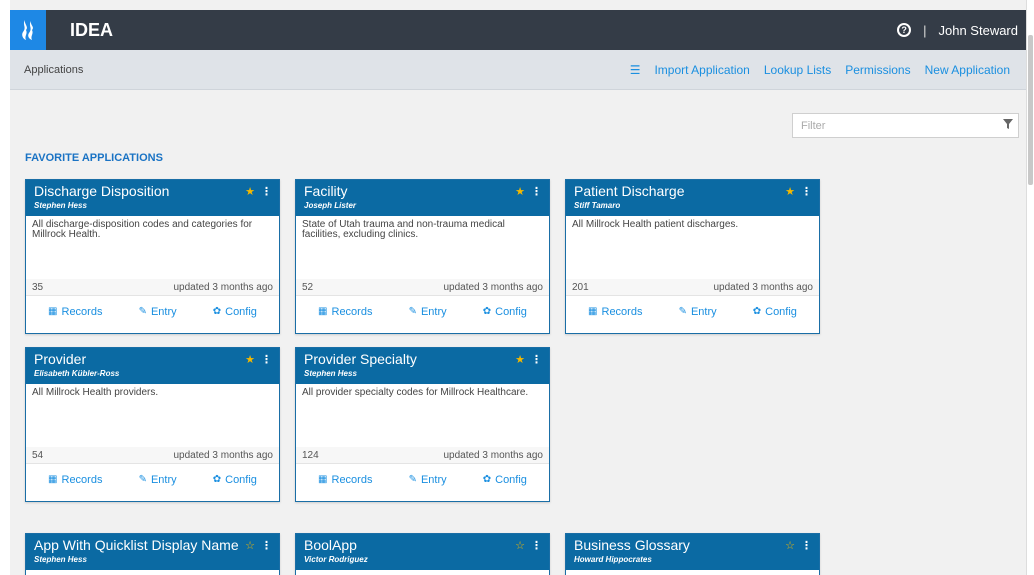  I want to click on table-icon: ▦, so click(593, 311).